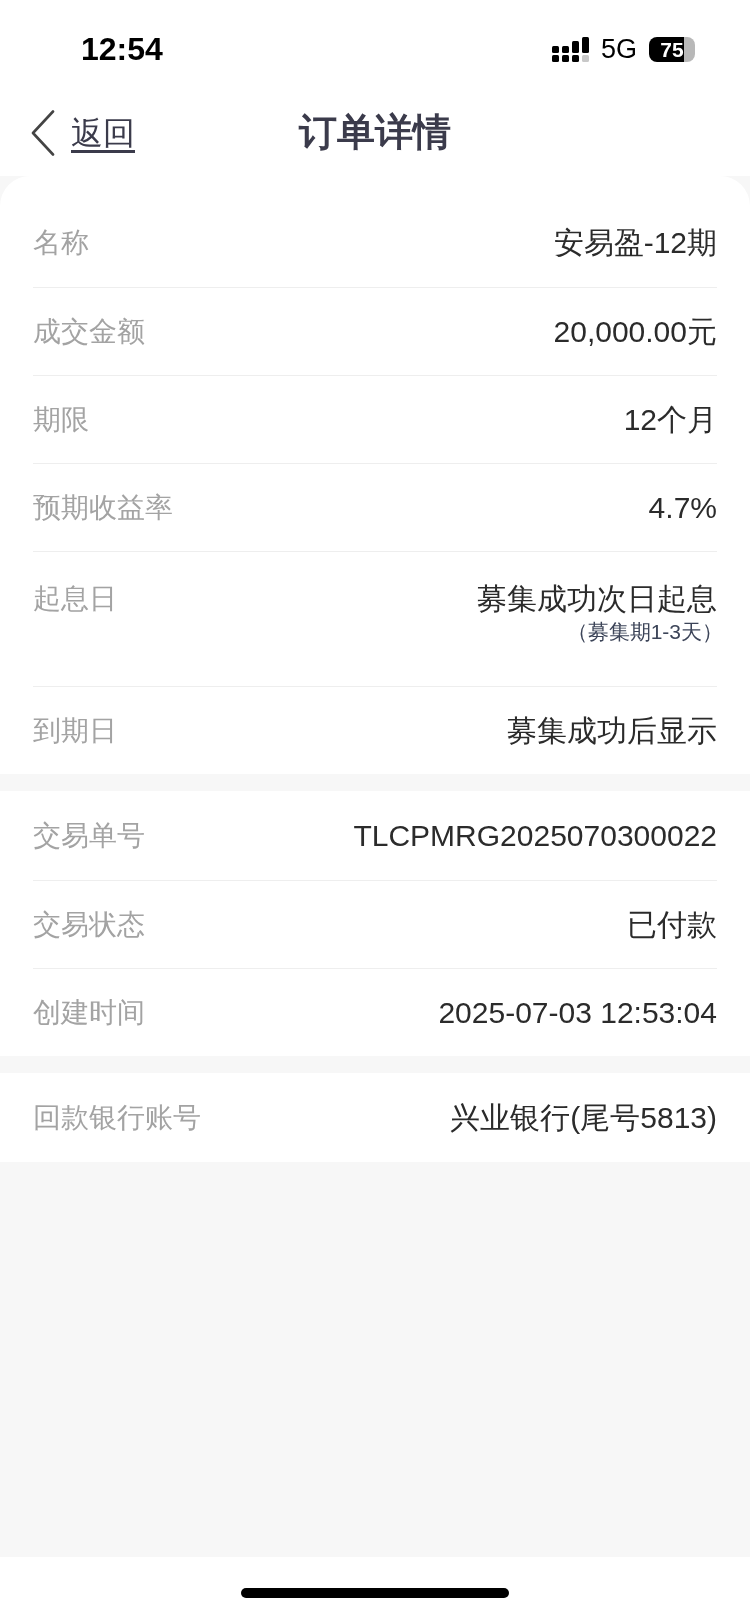 This screenshot has height=1623, width=750. What do you see at coordinates (122, 49) in the screenshot?
I see `status-time: 12:54` at bounding box center [122, 49].